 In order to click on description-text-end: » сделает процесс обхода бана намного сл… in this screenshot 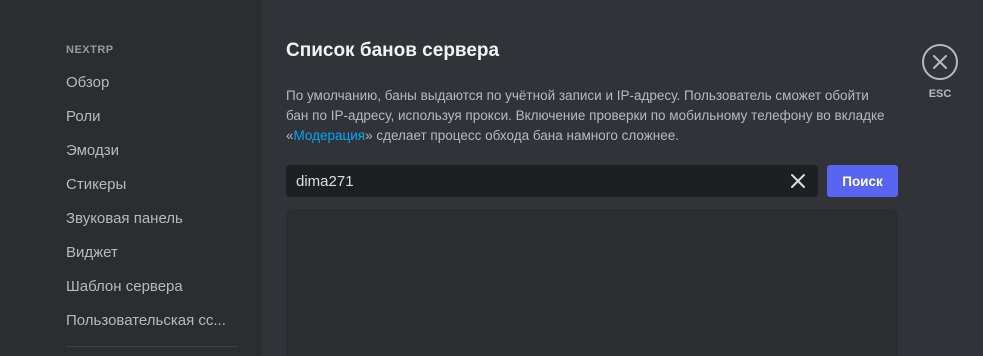, I will do `click(522, 135)`.